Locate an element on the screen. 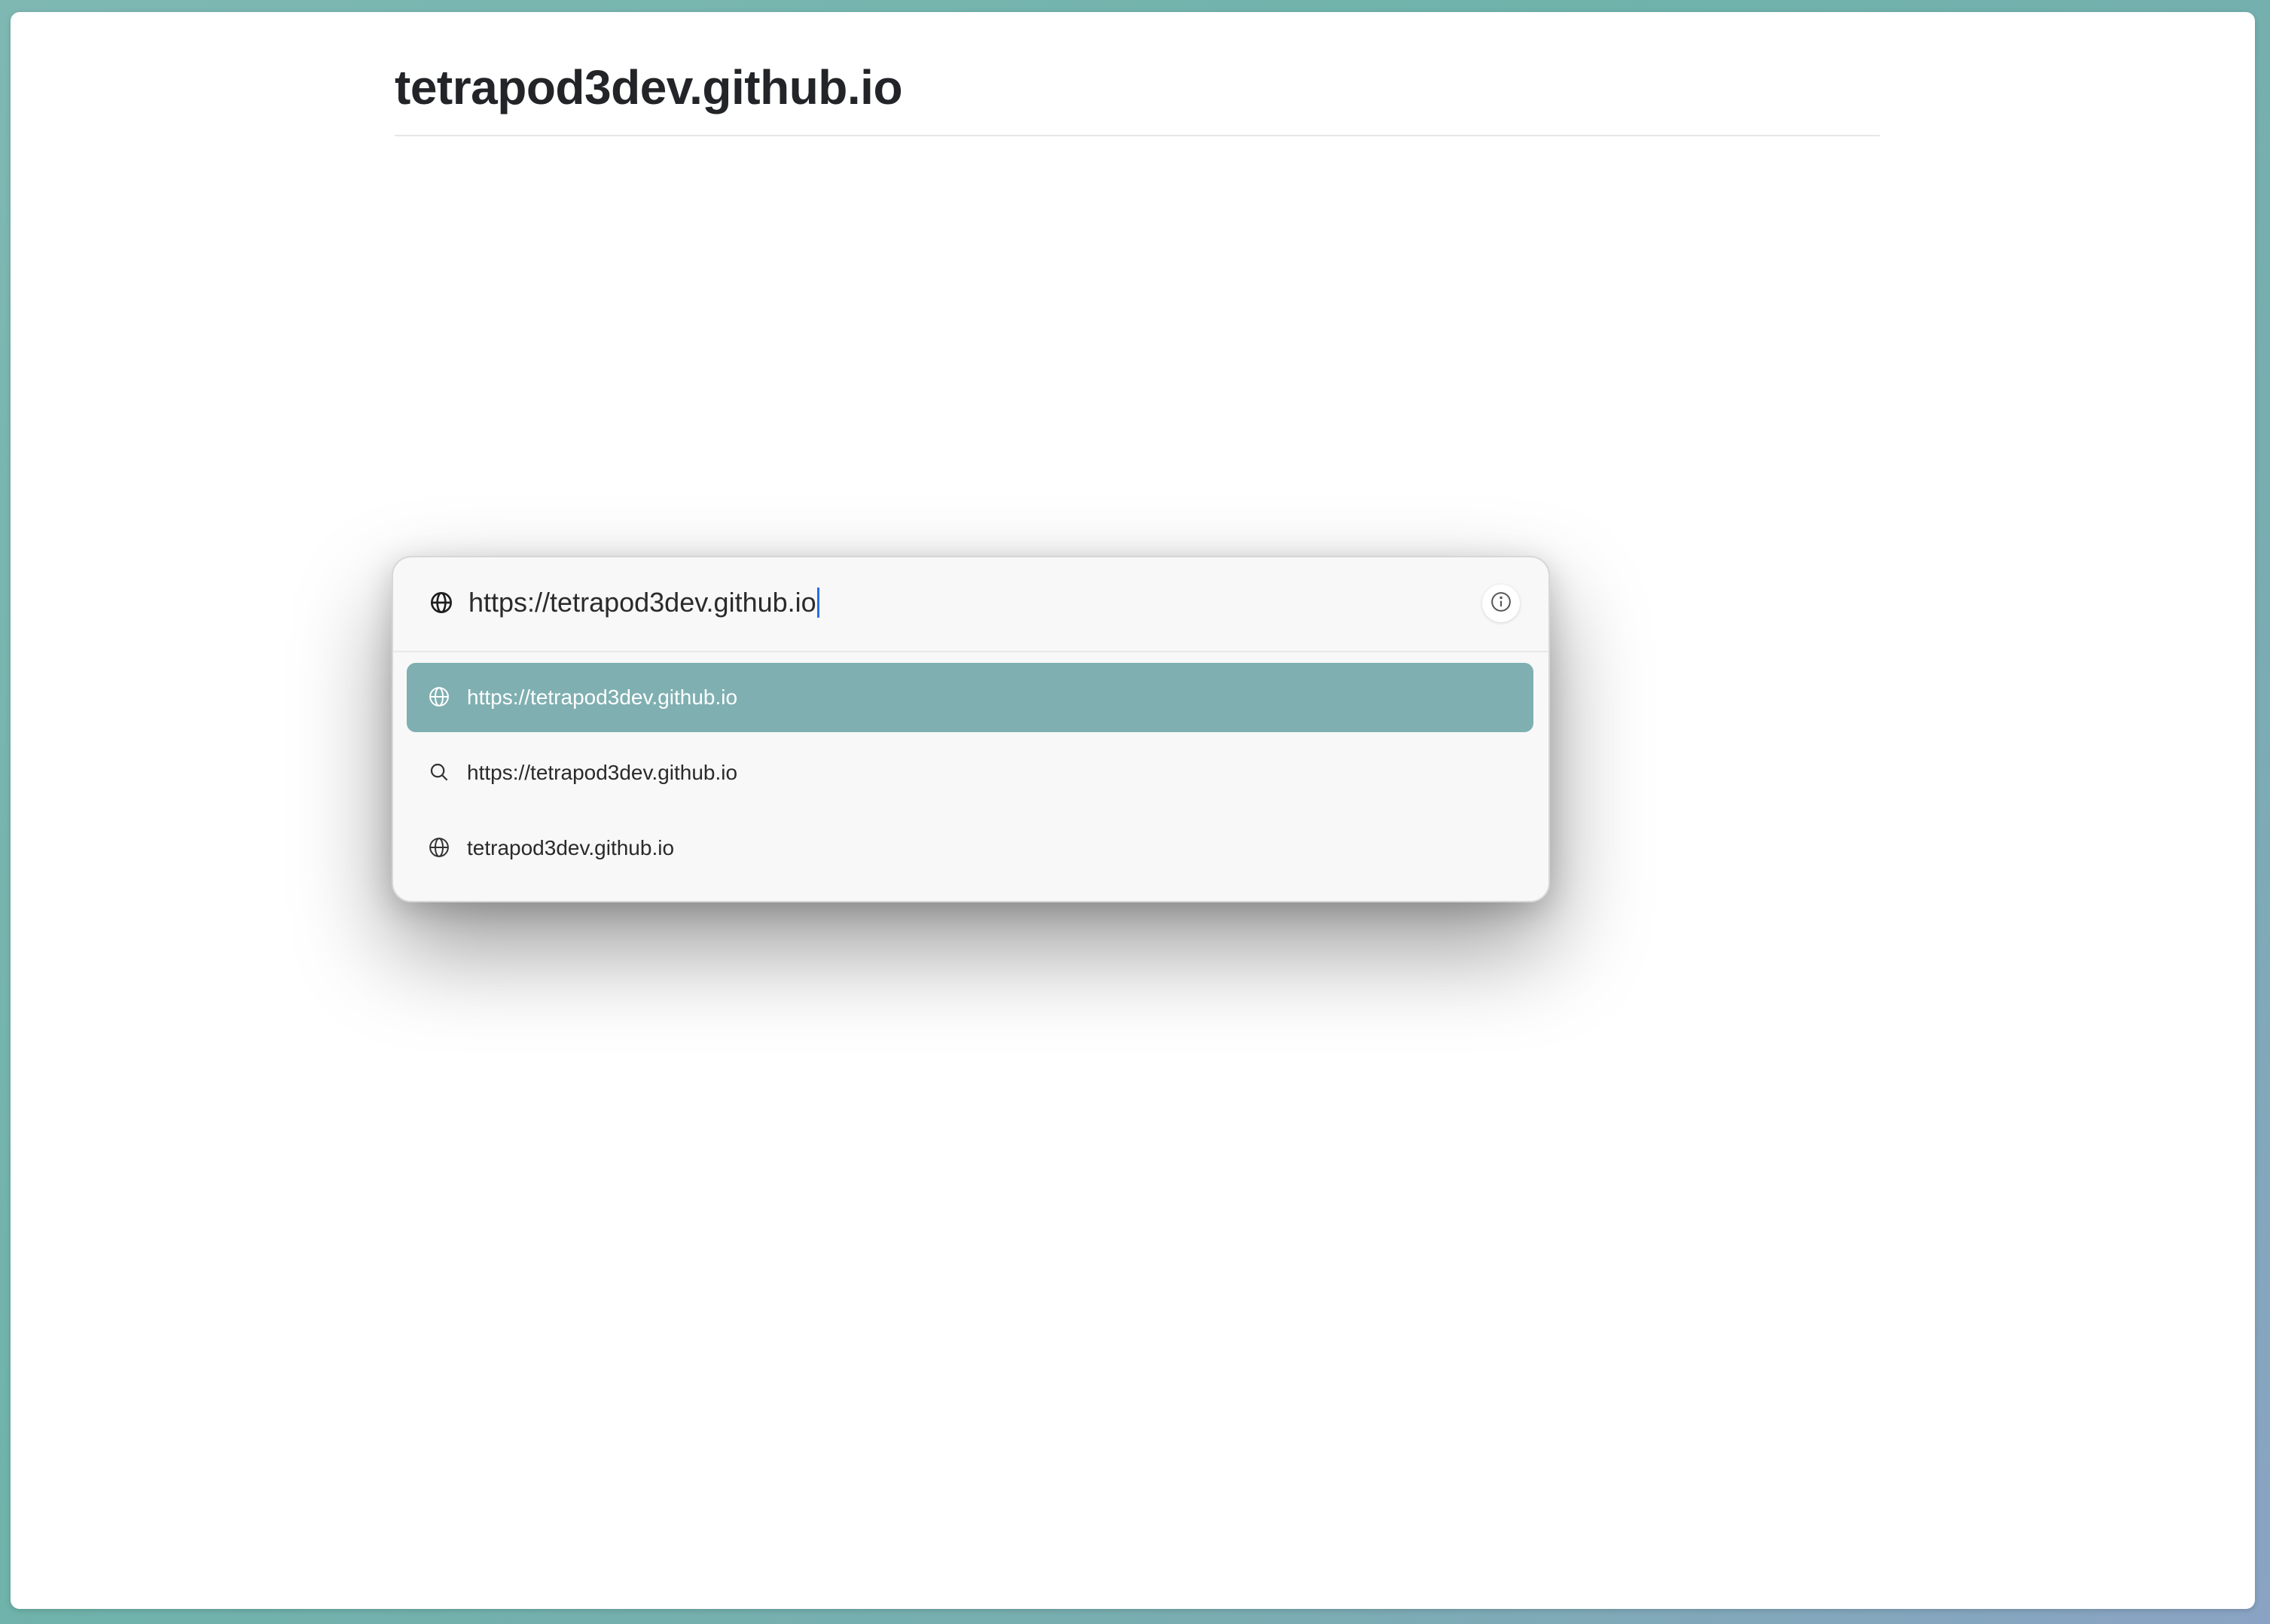 Image resolution: width=2270 pixels, height=1624 pixels. url-input-value: https://tetrapod3dev.github.io is located at coordinates (642, 602).